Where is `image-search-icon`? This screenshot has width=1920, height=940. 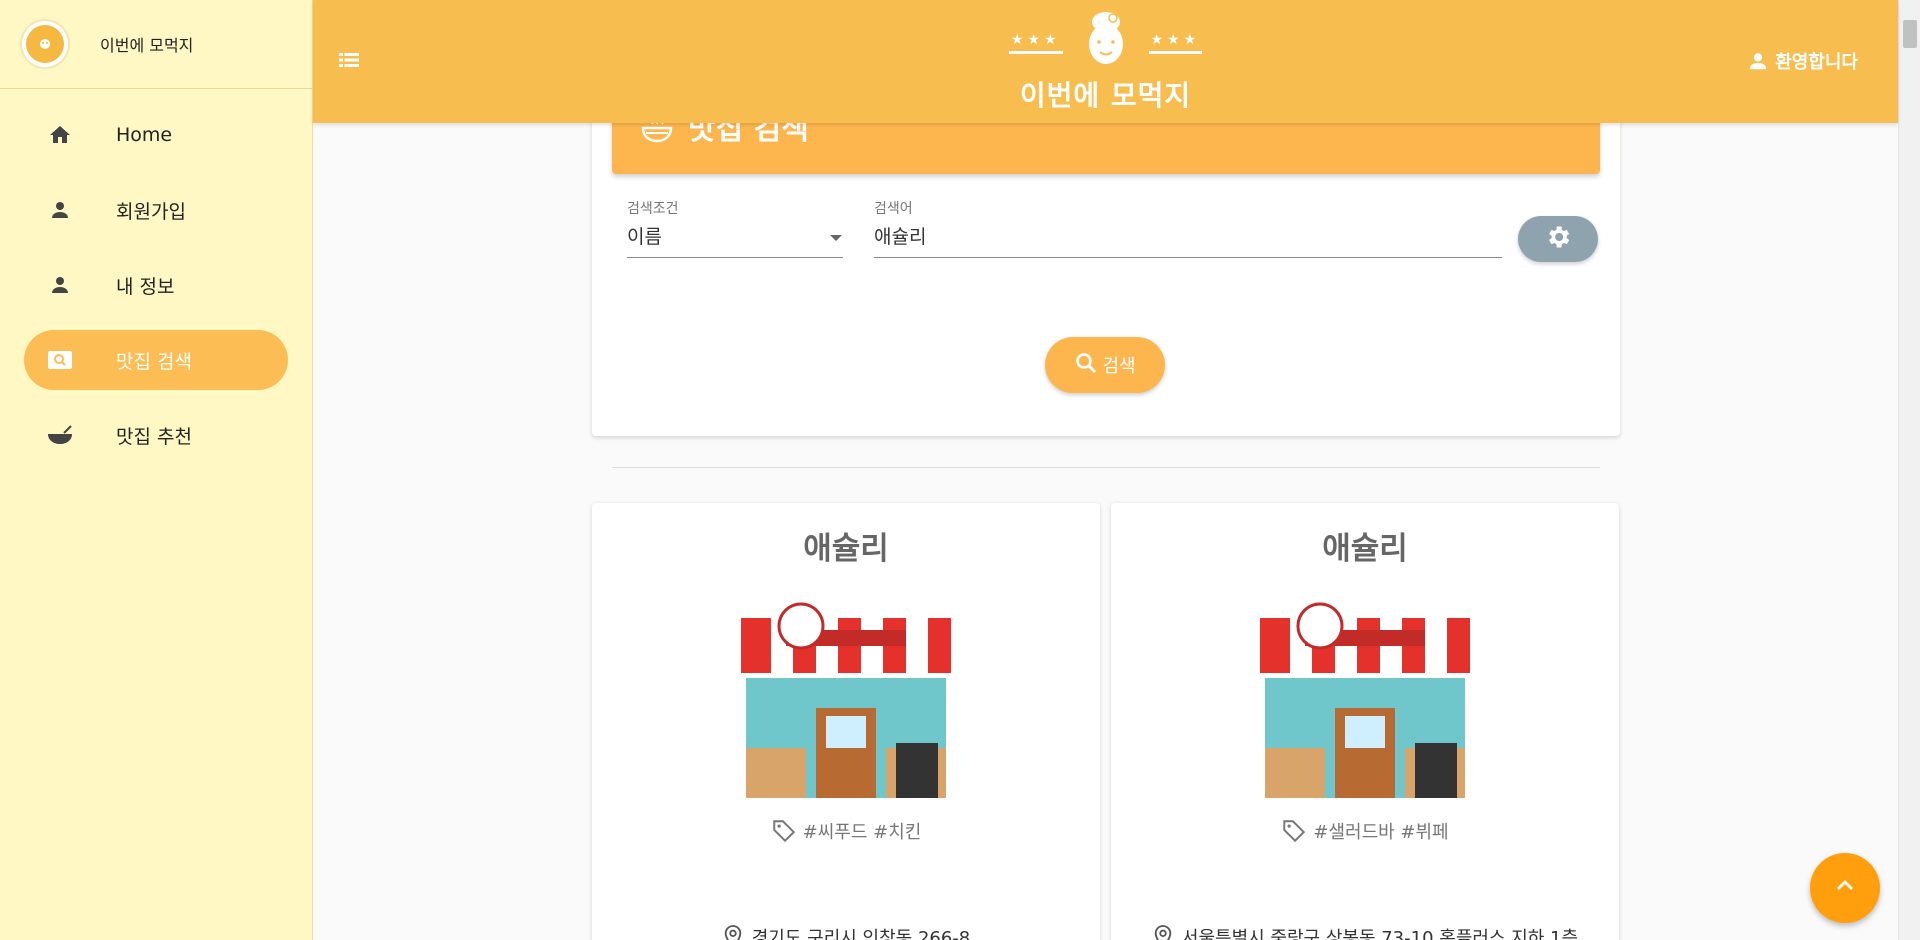
image-search-icon is located at coordinates (60, 360).